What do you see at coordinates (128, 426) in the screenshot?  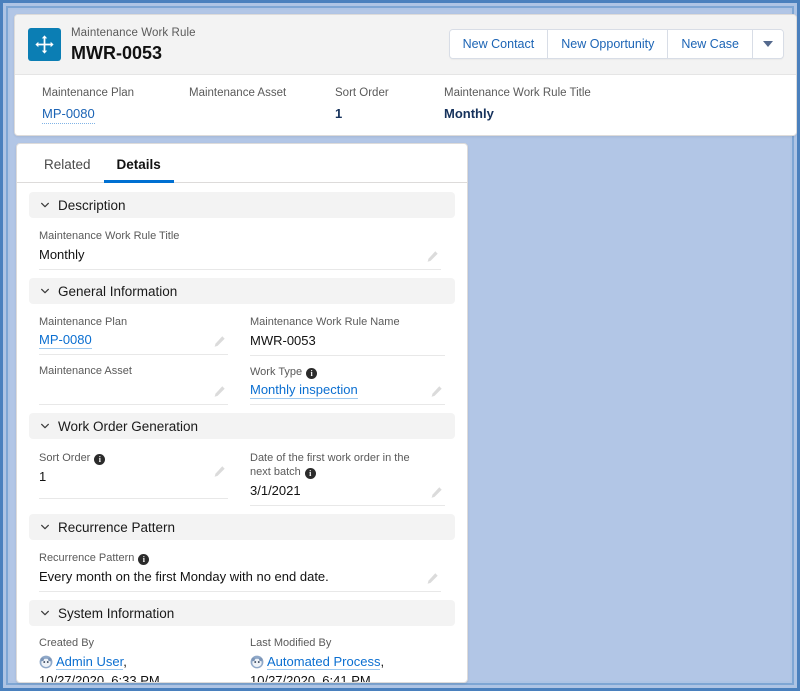 I see `section-title: Work Order Generation` at bounding box center [128, 426].